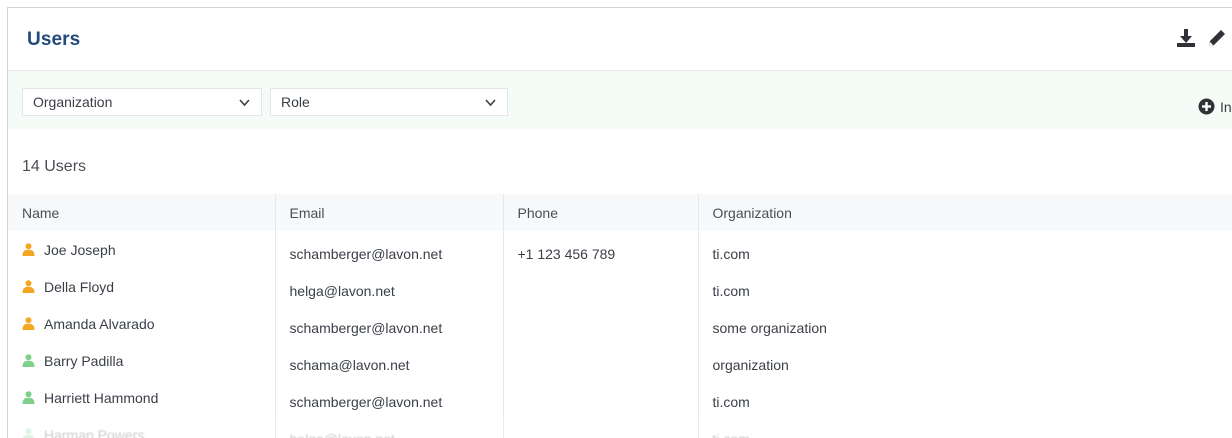 This screenshot has width=1232, height=438. I want to click on cell-name: Joe Joseph, so click(142, 249).